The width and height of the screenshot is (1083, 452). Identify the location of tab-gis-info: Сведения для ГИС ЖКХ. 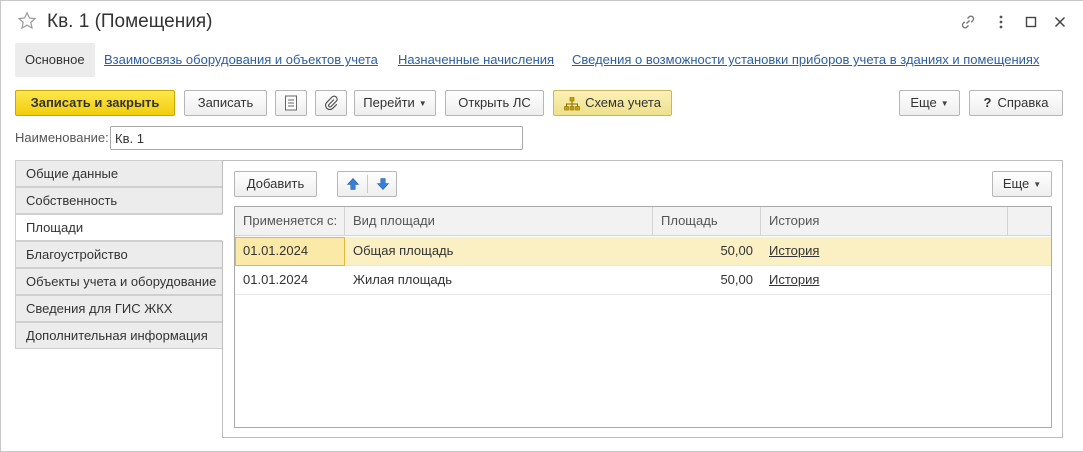
(119, 308).